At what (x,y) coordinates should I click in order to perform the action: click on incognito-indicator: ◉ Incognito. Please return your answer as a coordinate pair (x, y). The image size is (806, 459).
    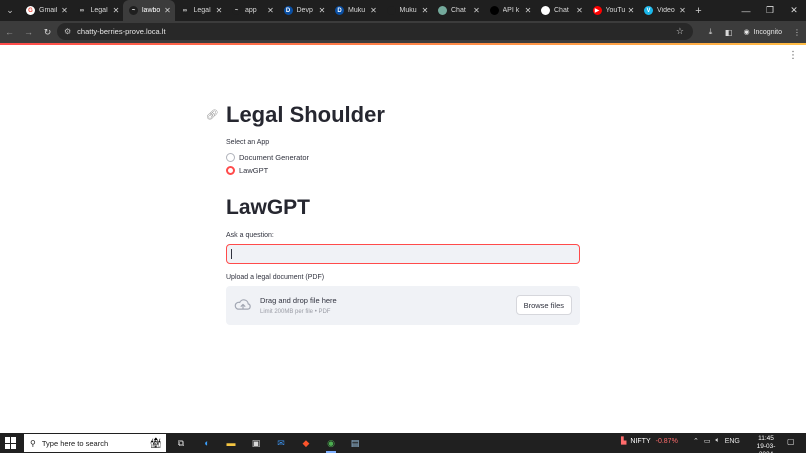
    Looking at the image, I should click on (762, 32).